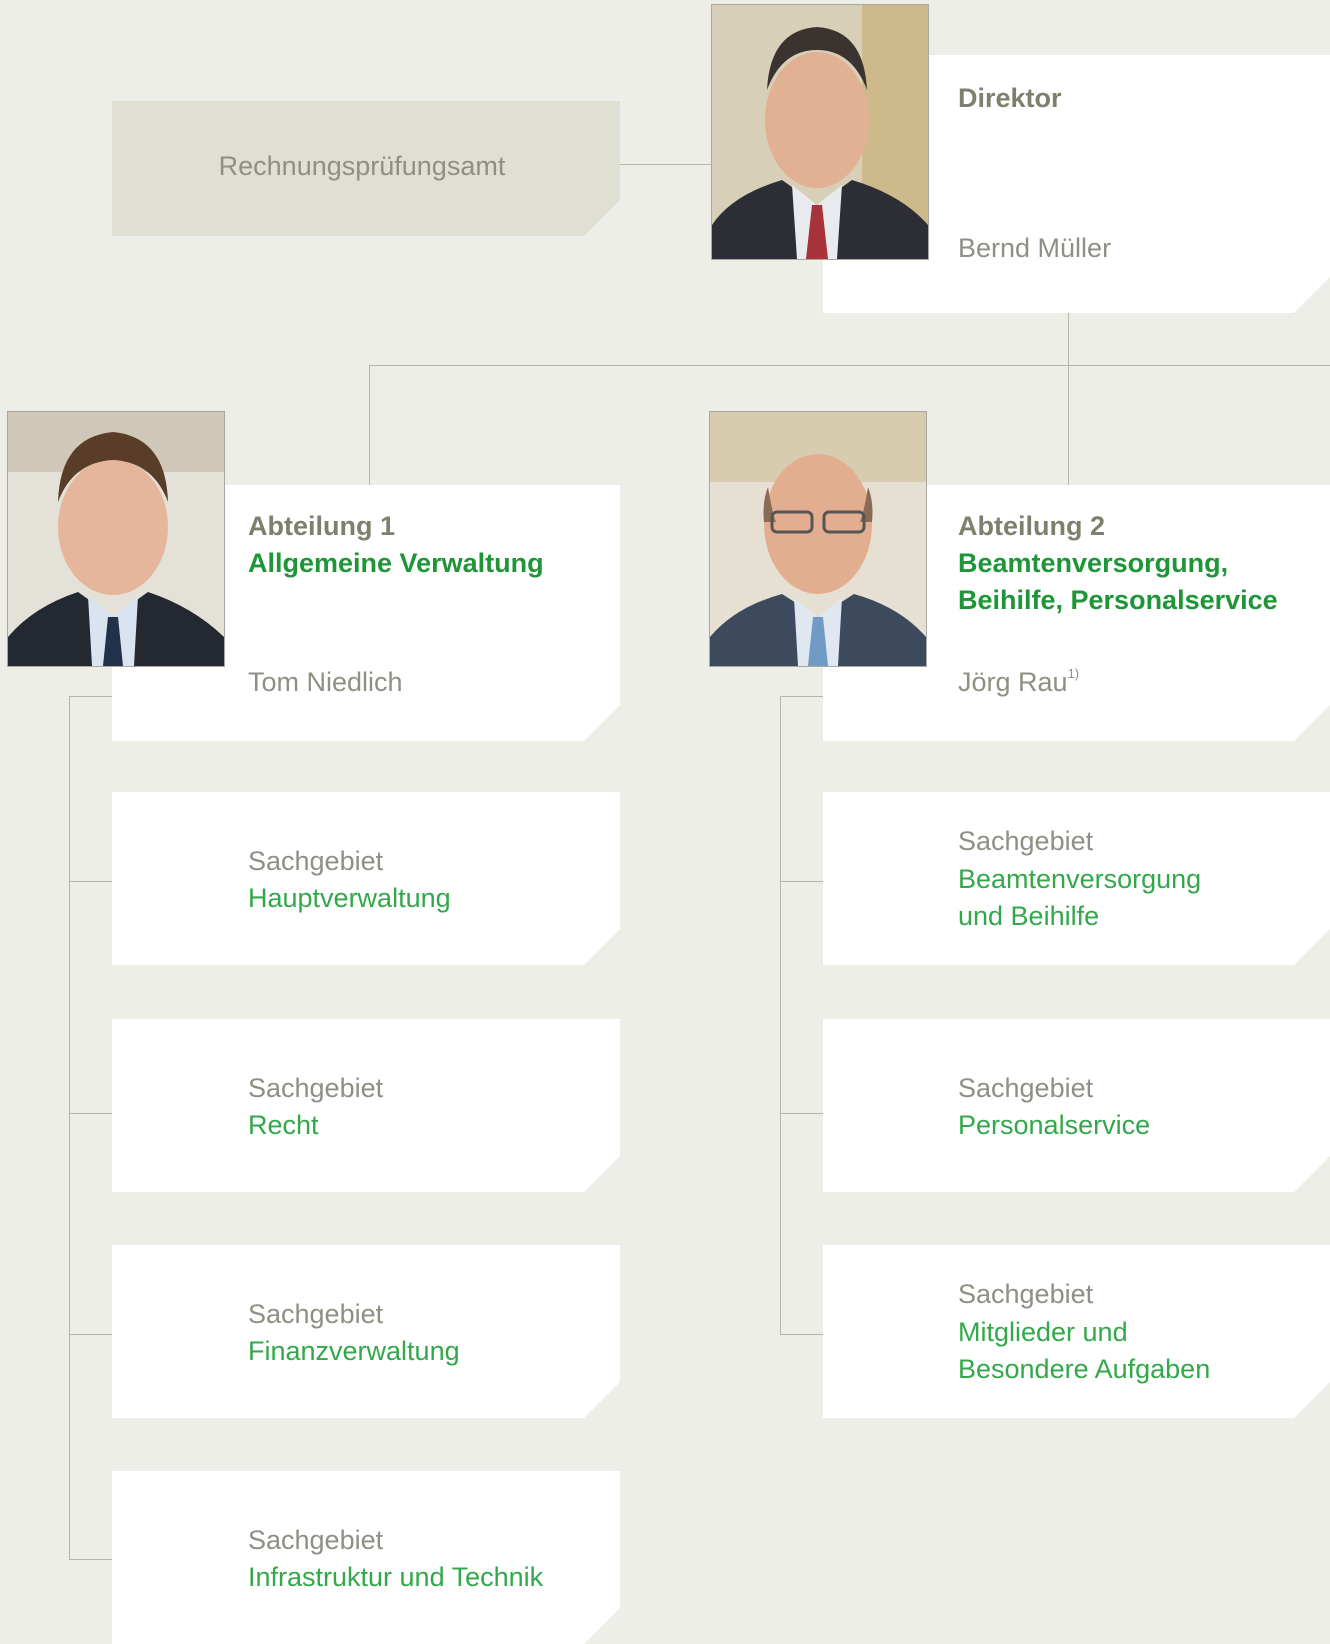 The height and width of the screenshot is (1644, 1330). Describe the element at coordinates (818, 539) in the screenshot. I see `dept2-head-photo` at that location.